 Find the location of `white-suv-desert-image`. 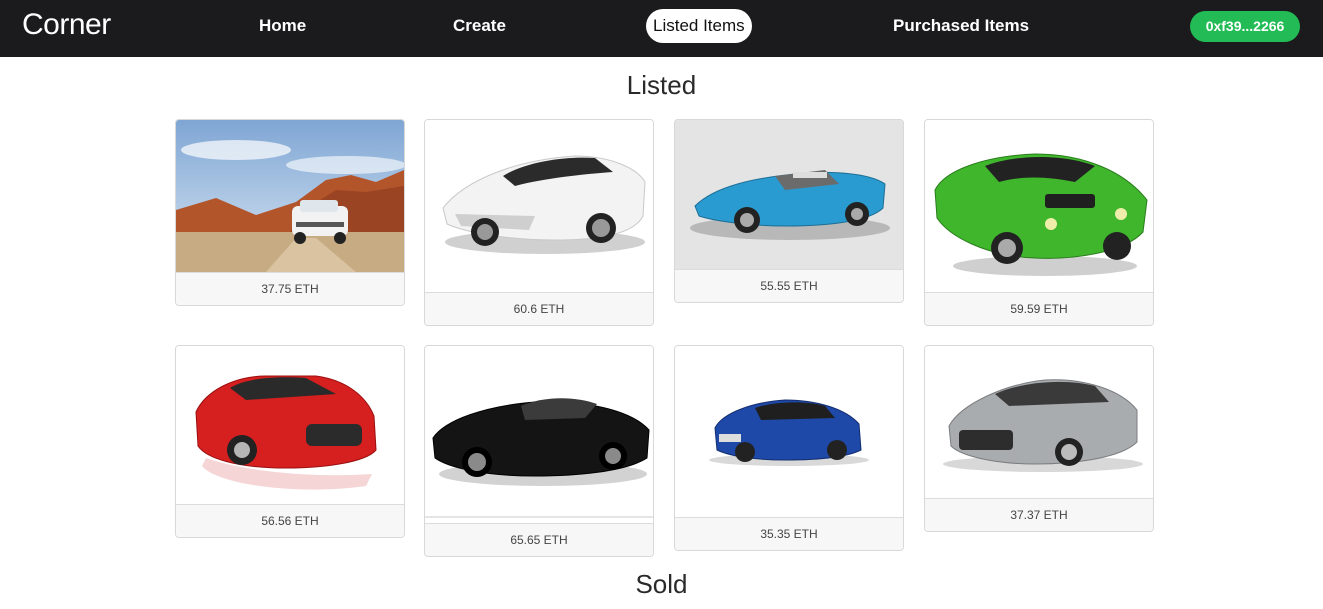

white-suv-desert-image is located at coordinates (290, 196).